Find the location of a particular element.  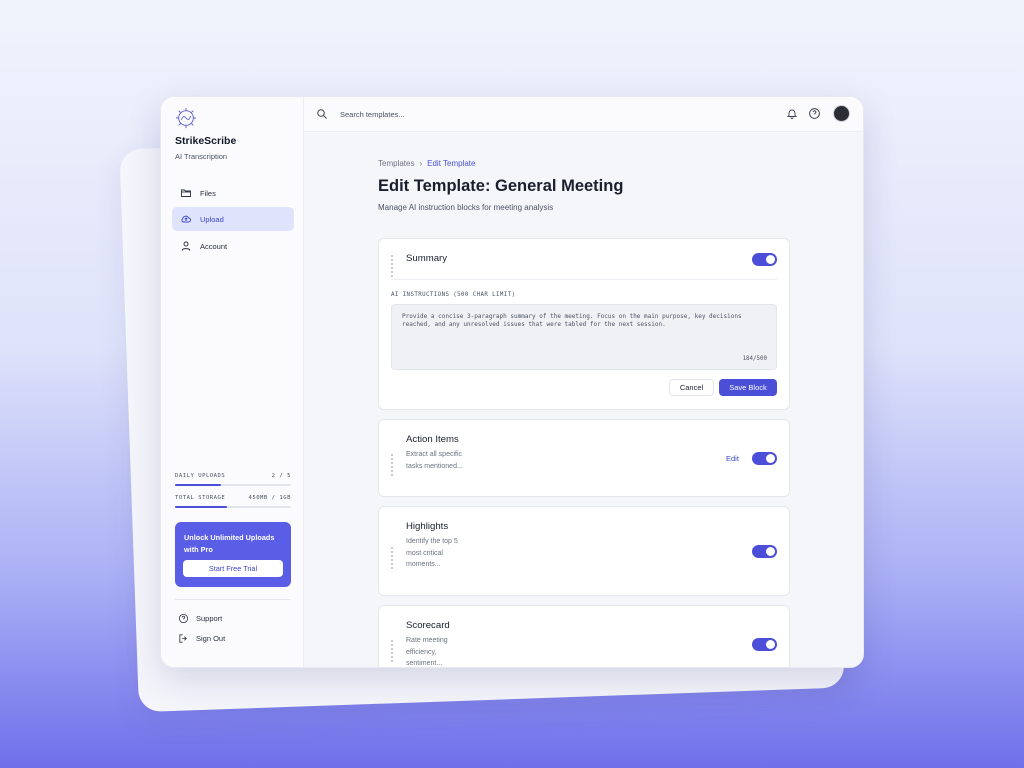

block-title: Scorecard is located at coordinates (428, 625).